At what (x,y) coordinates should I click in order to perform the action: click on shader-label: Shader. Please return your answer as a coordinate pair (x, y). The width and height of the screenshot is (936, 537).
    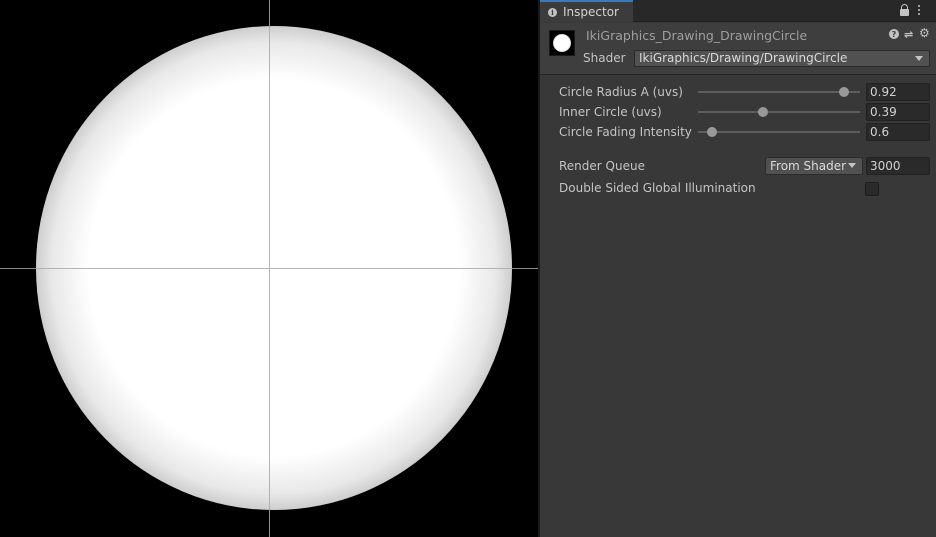
    Looking at the image, I should click on (604, 58).